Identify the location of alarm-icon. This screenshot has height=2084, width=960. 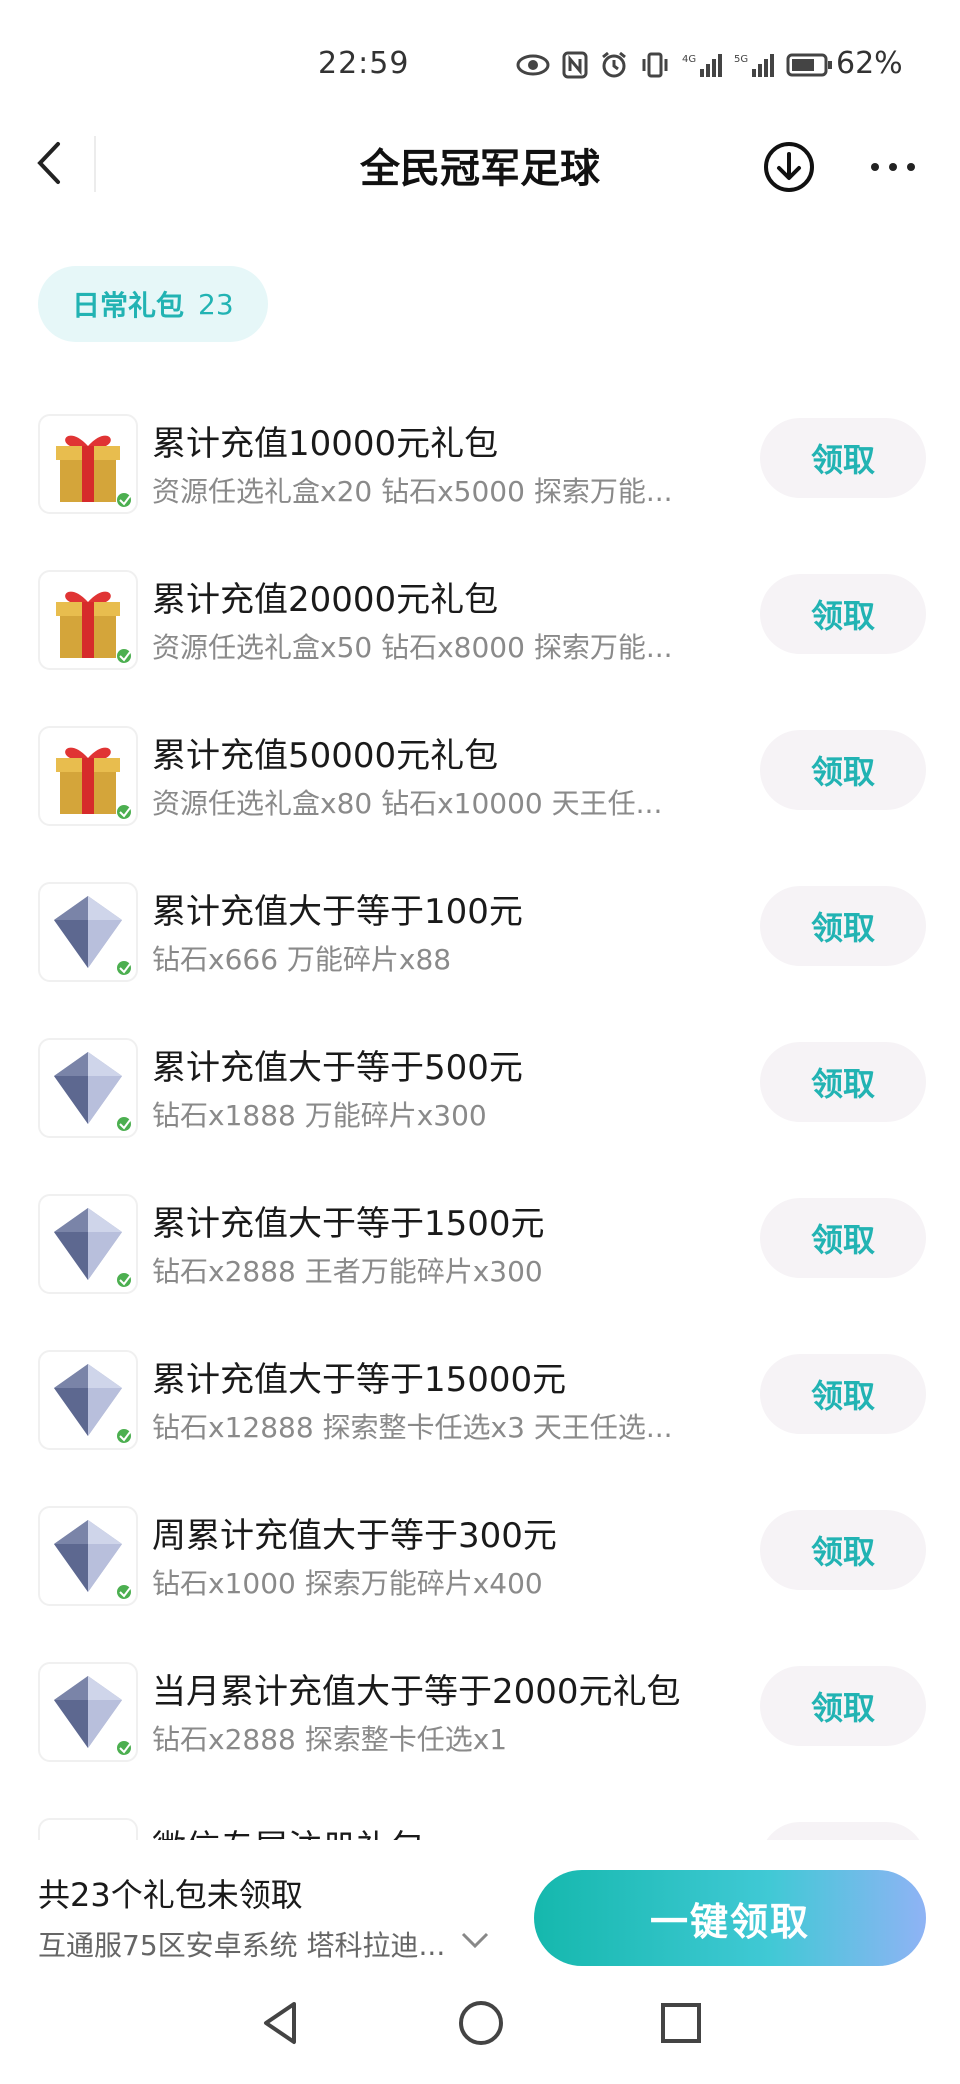
(614, 64).